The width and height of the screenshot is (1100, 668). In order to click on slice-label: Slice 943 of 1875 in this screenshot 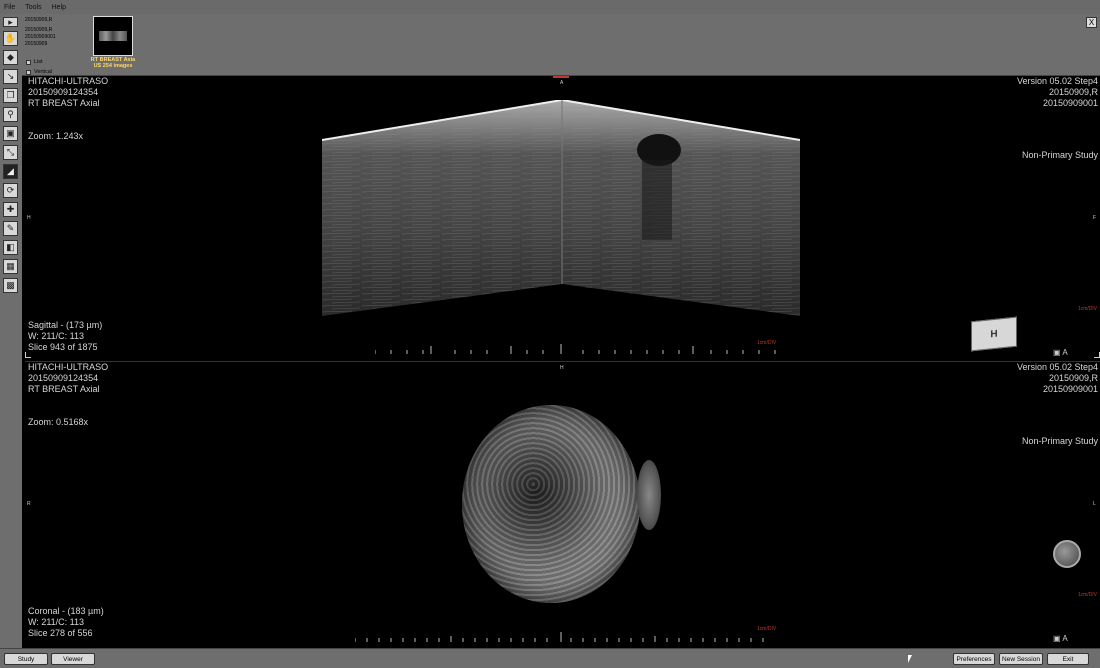, I will do `click(63, 347)`.